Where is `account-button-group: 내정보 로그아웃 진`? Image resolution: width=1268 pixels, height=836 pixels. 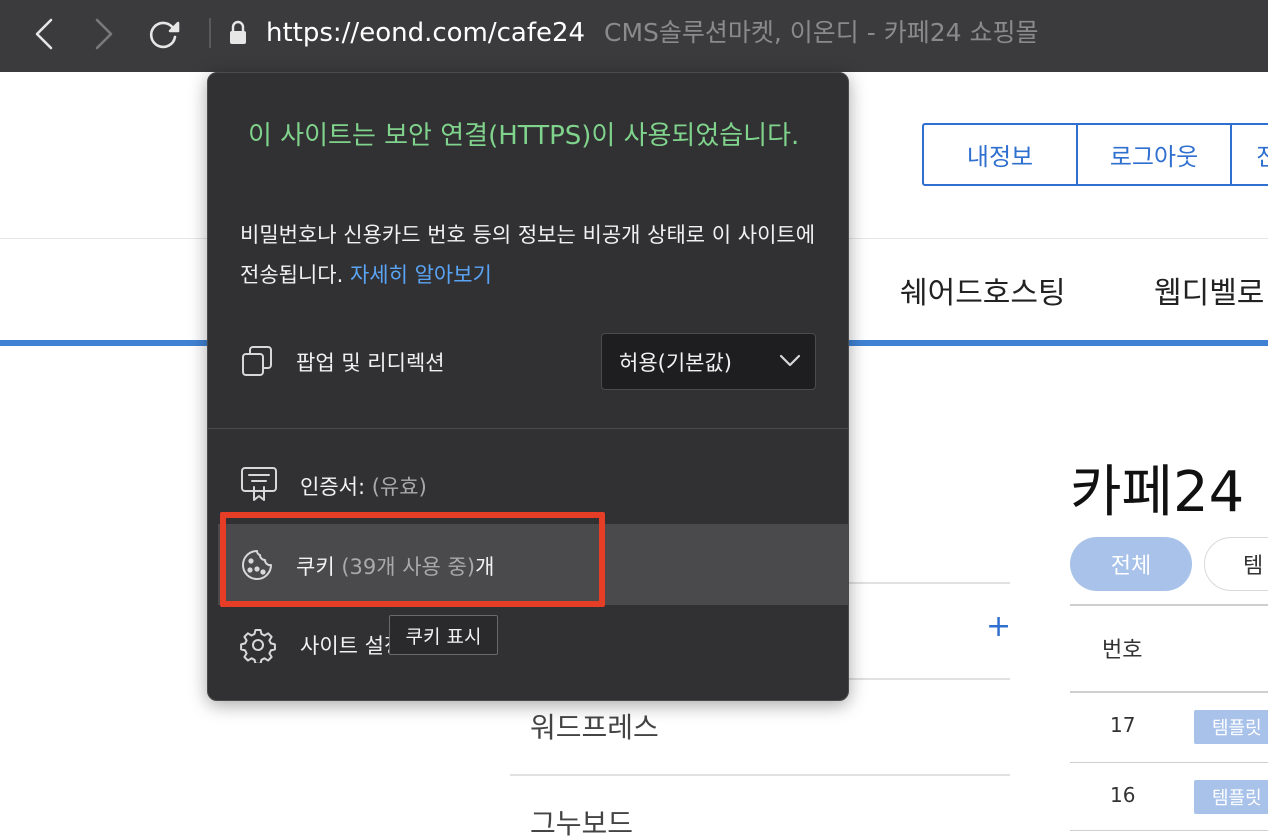
account-button-group: 내정보 로그아웃 진 is located at coordinates (1095, 154).